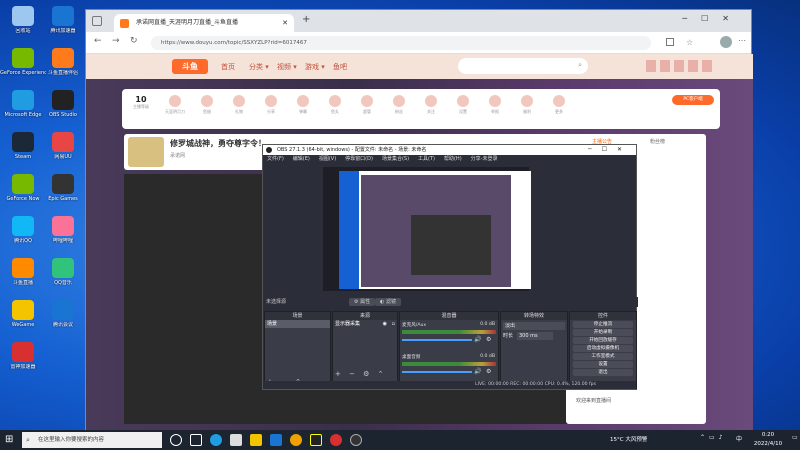  What do you see at coordinates (306, 19) in the screenshot?
I see `new-tab-button: +` at bounding box center [306, 19].